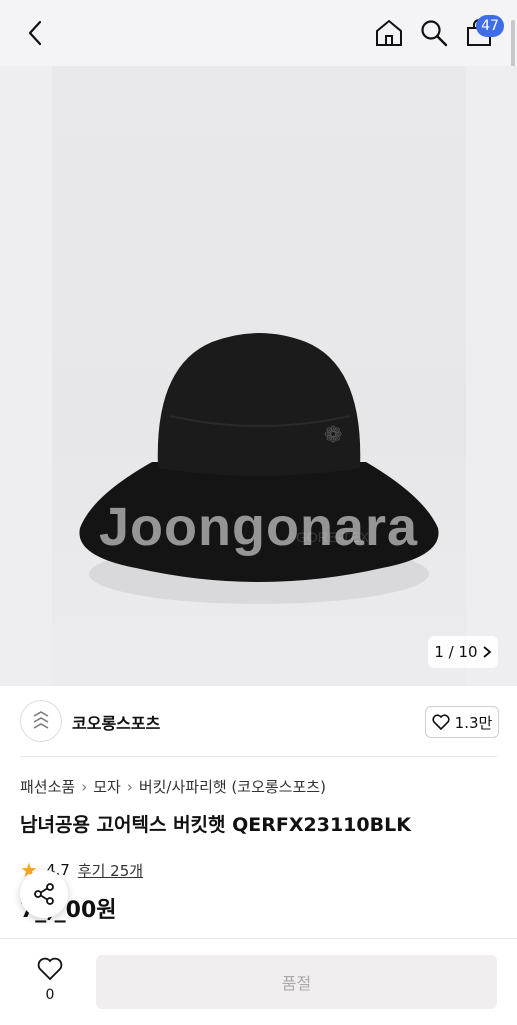 The image size is (517, 1025). I want to click on seller-name: 코오롱스포츠, so click(116, 722).